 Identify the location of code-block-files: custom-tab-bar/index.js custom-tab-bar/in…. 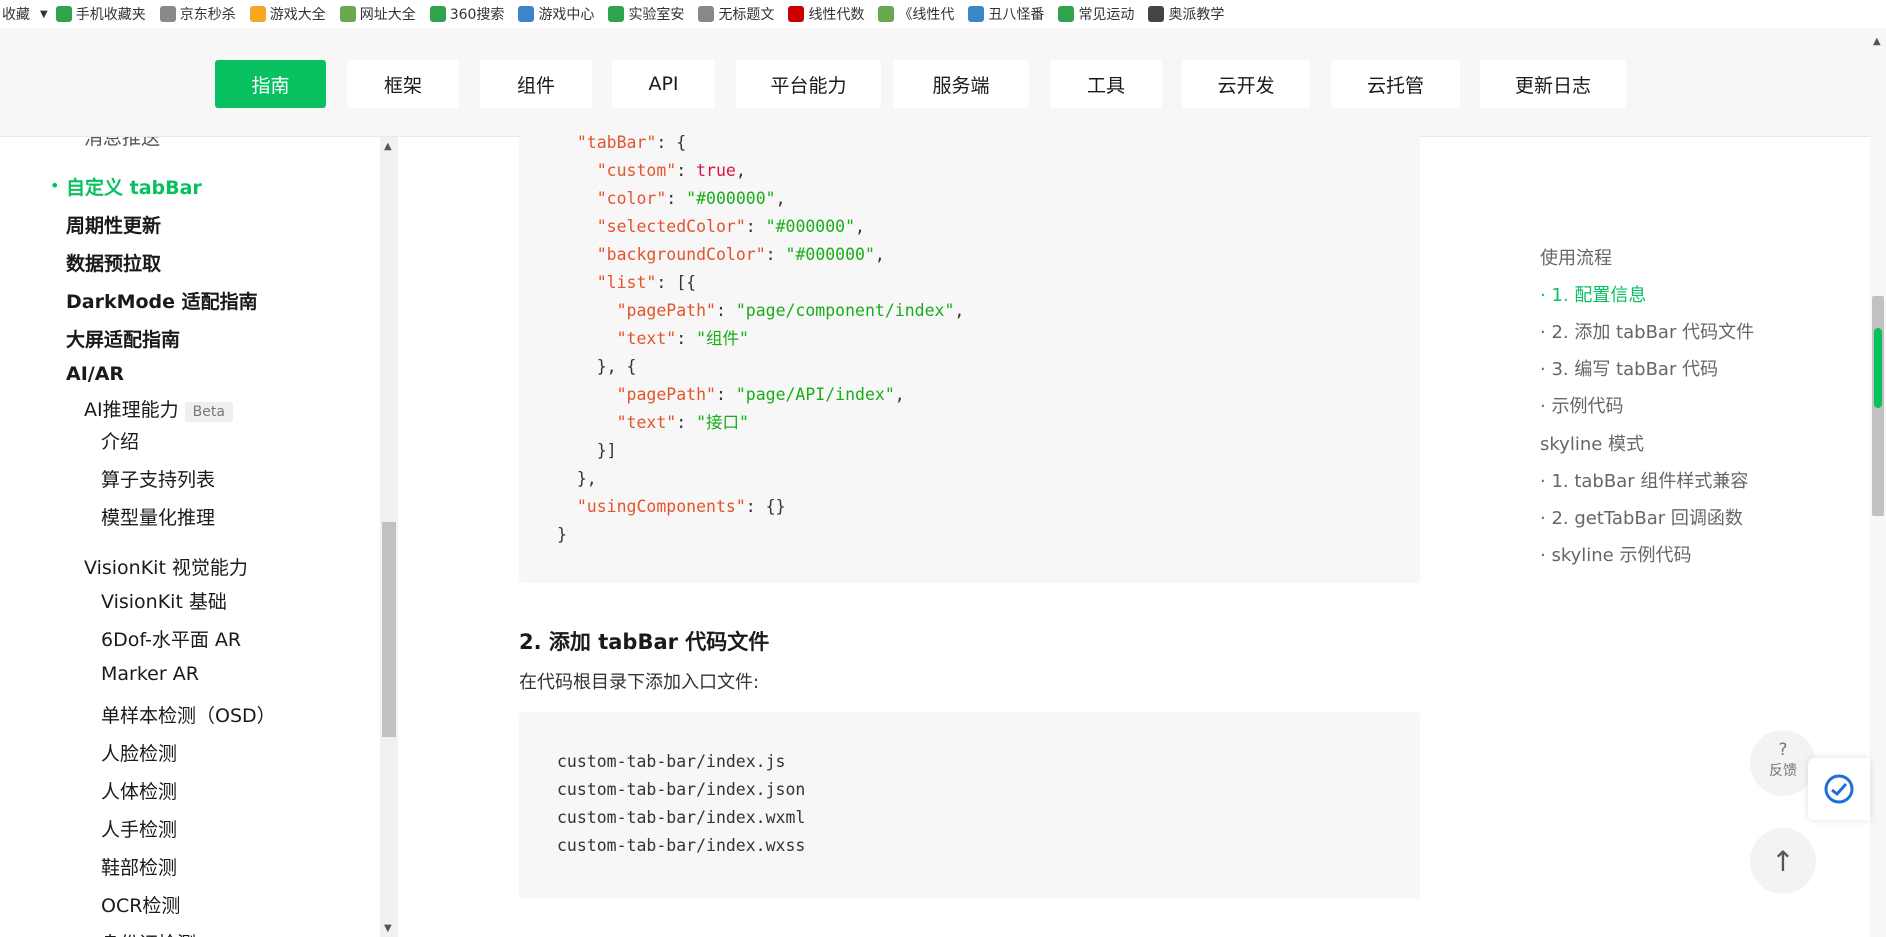
(969, 805).